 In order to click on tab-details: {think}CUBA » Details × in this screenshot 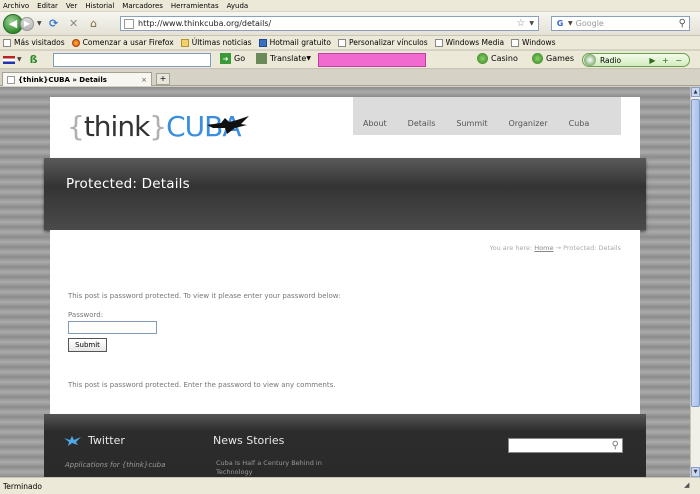, I will do `click(77, 79)`.